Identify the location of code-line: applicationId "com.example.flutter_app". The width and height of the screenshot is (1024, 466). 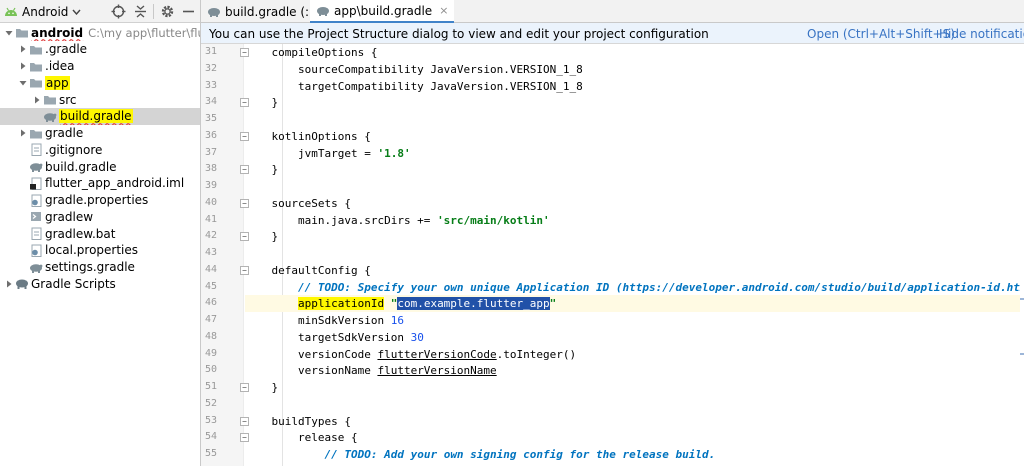
(632, 304).